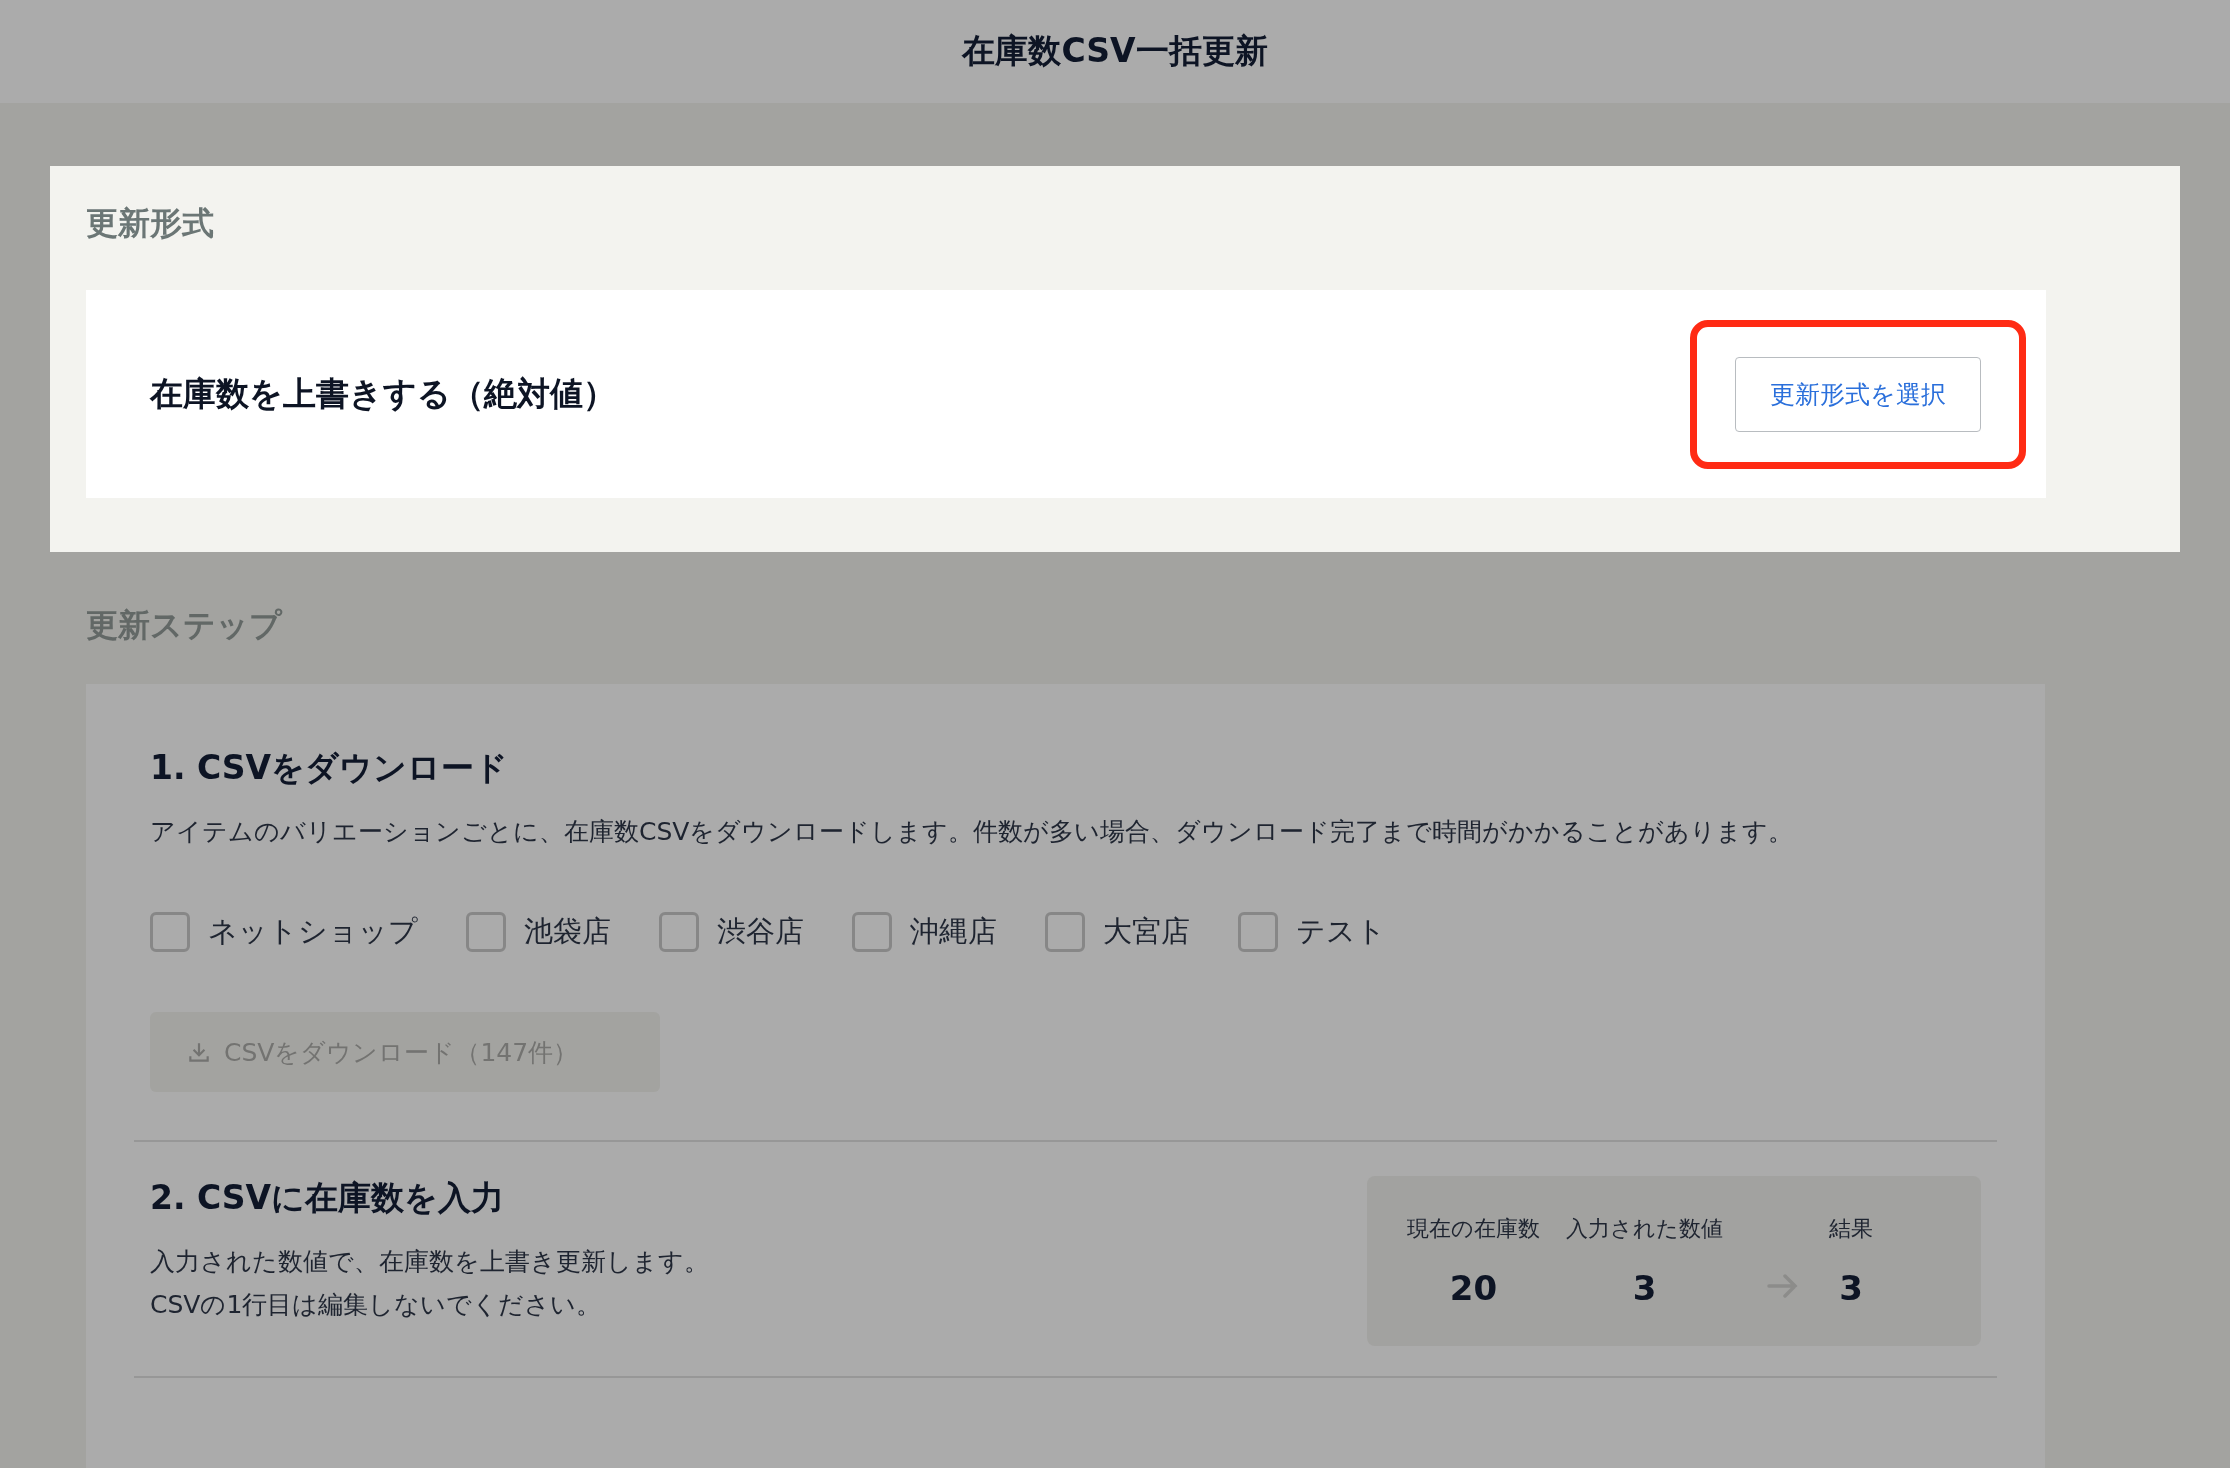  I want to click on page-title: 在庫数CSV一括更新, so click(1115, 51).